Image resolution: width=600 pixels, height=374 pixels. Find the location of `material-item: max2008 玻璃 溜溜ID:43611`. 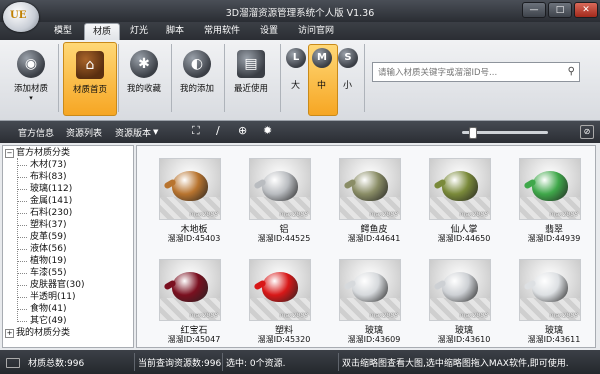

material-item: max2008 玻璃 溜溜ID:43611 is located at coordinates (546, 302).